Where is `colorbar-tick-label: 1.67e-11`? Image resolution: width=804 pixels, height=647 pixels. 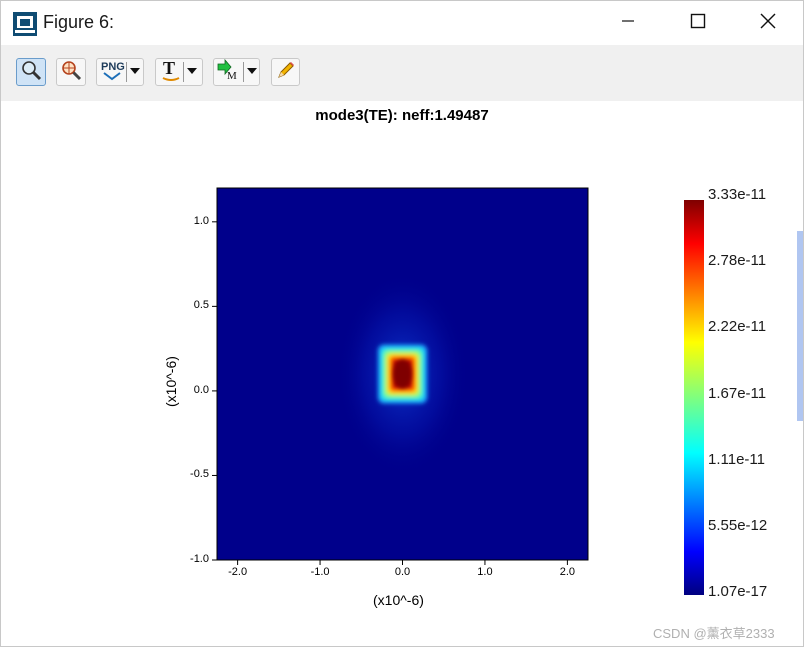 colorbar-tick-label: 1.67e-11 is located at coordinates (737, 393).